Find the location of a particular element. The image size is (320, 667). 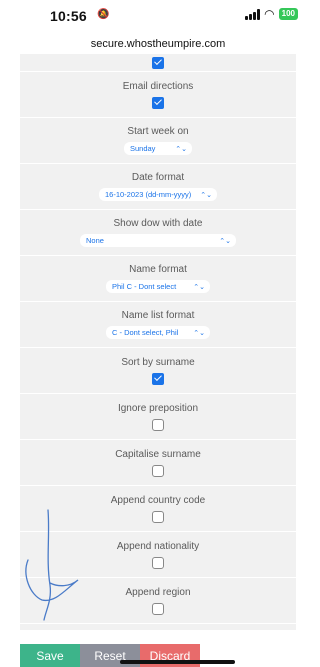

status-time: 10:56 is located at coordinates (68, 16).